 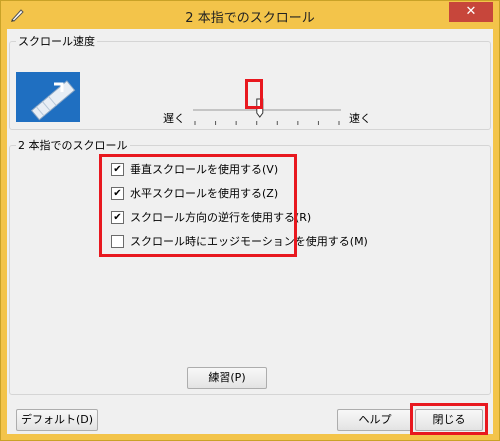 What do you see at coordinates (267, 115) in the screenshot?
I see `scroll-speed-slider` at bounding box center [267, 115].